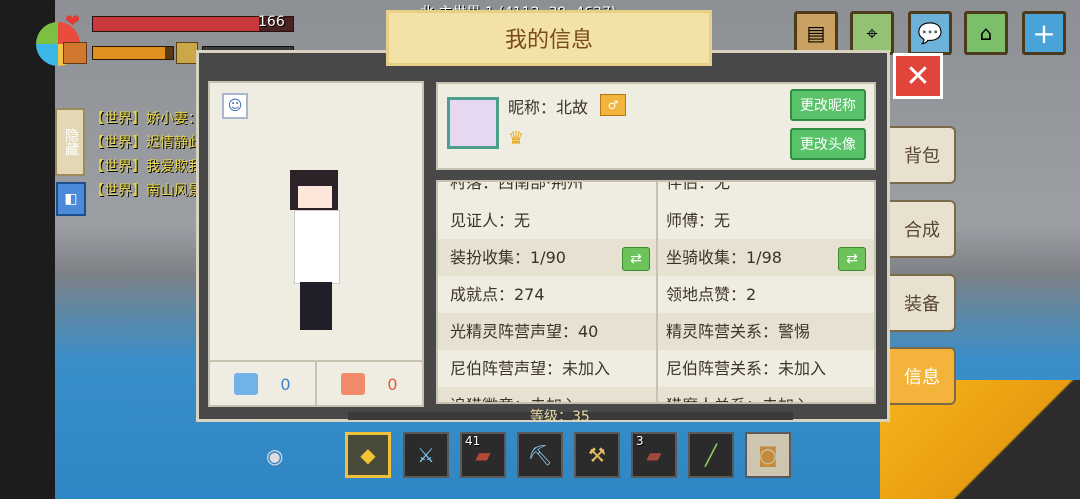 This screenshot has height=499, width=1080. I want to click on info-mount-collection: 坐骑收集：1/98, so click(724, 257).